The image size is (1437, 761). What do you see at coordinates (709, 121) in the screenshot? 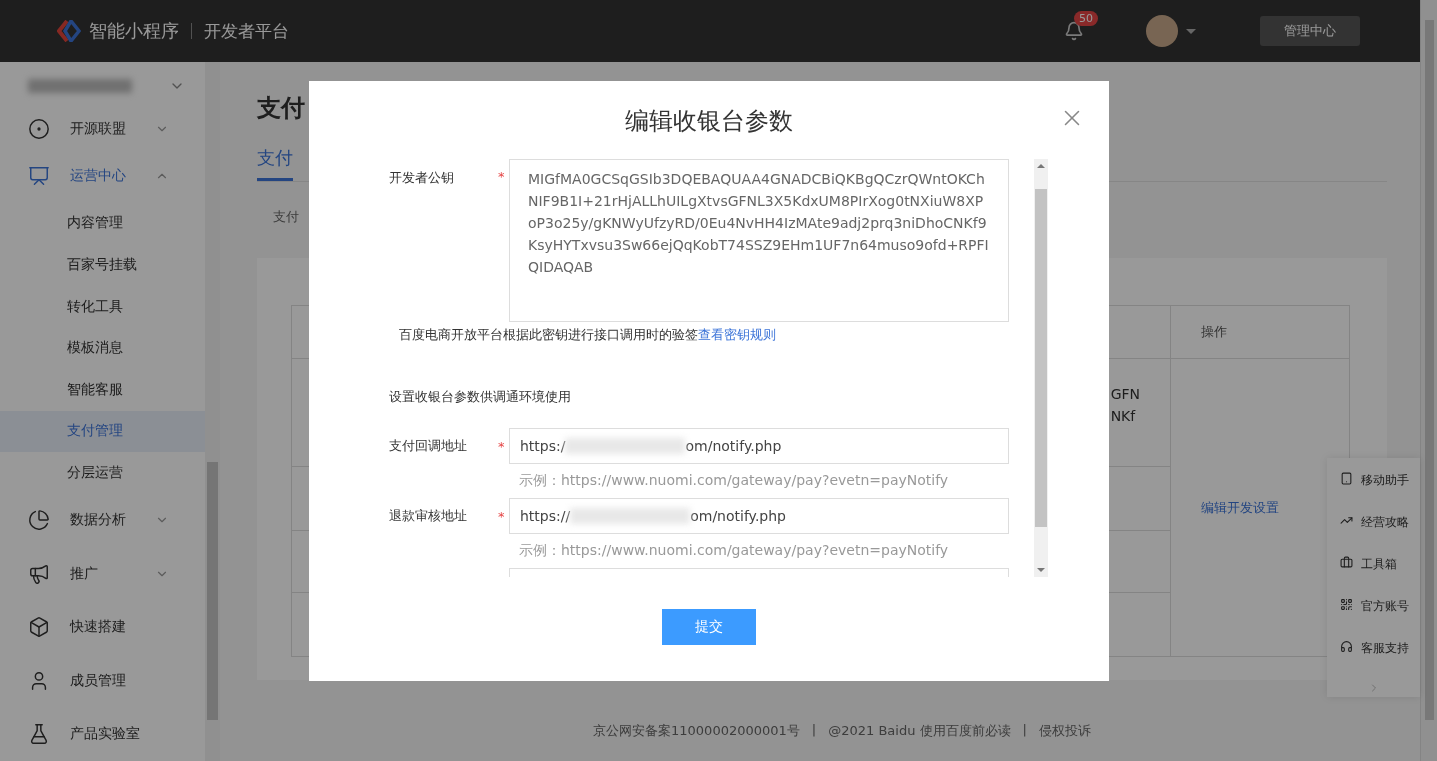
I see `dialog-title: 编辑收银台参数` at bounding box center [709, 121].